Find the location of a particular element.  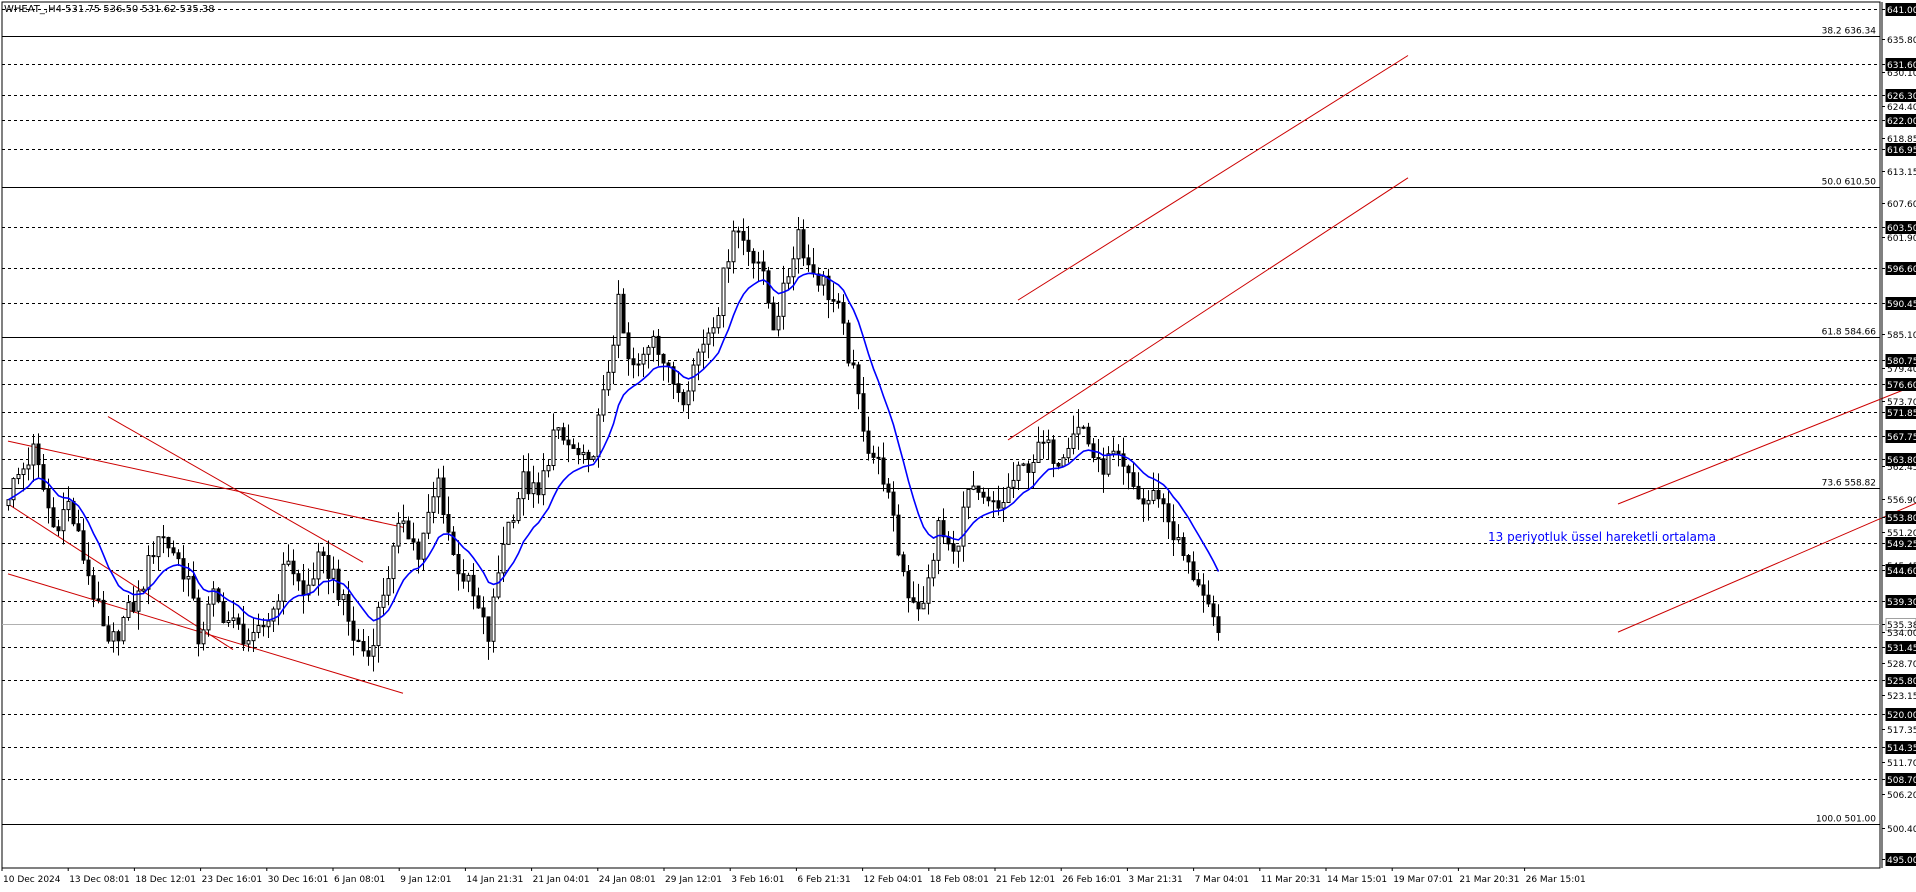

time-tick-label: 6 Feb 21:31 is located at coordinates (823, 880).